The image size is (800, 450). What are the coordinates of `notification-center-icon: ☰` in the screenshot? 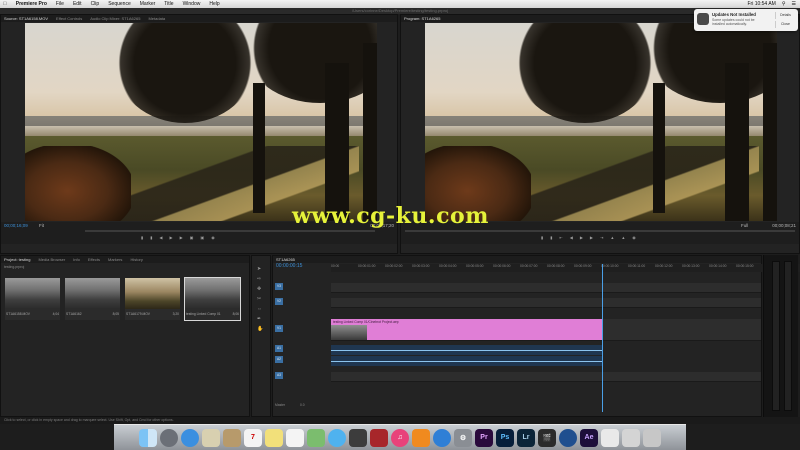 It's located at (794, 4).